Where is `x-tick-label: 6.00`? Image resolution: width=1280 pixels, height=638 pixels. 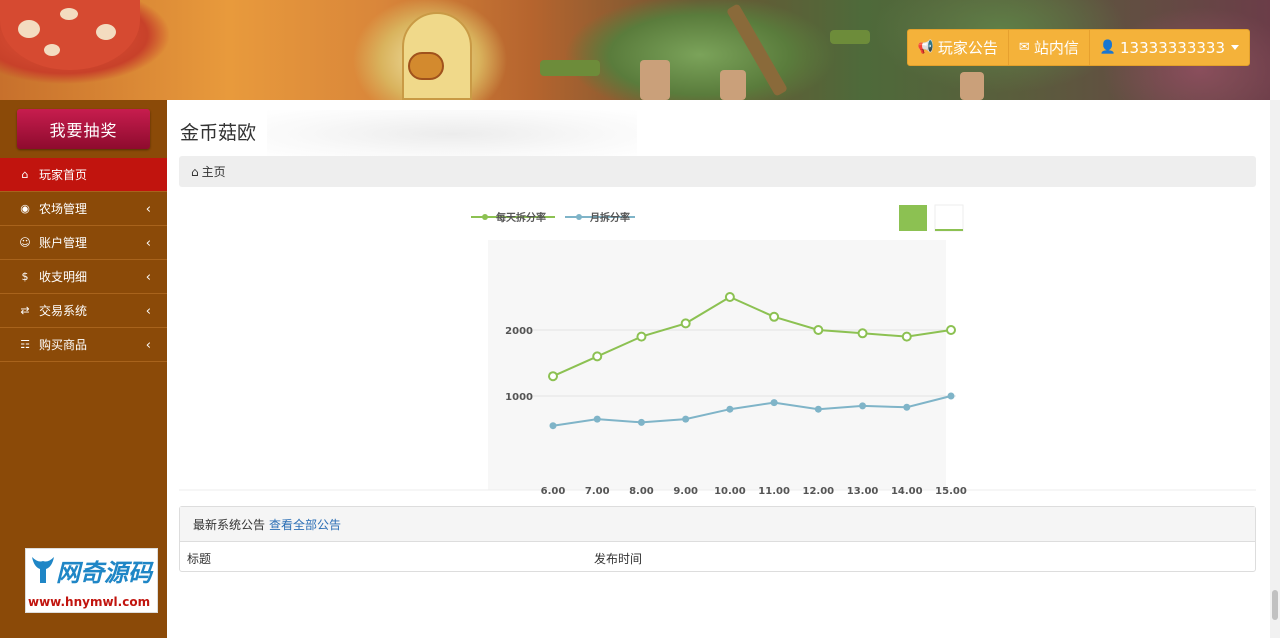 x-tick-label: 6.00 is located at coordinates (553, 490).